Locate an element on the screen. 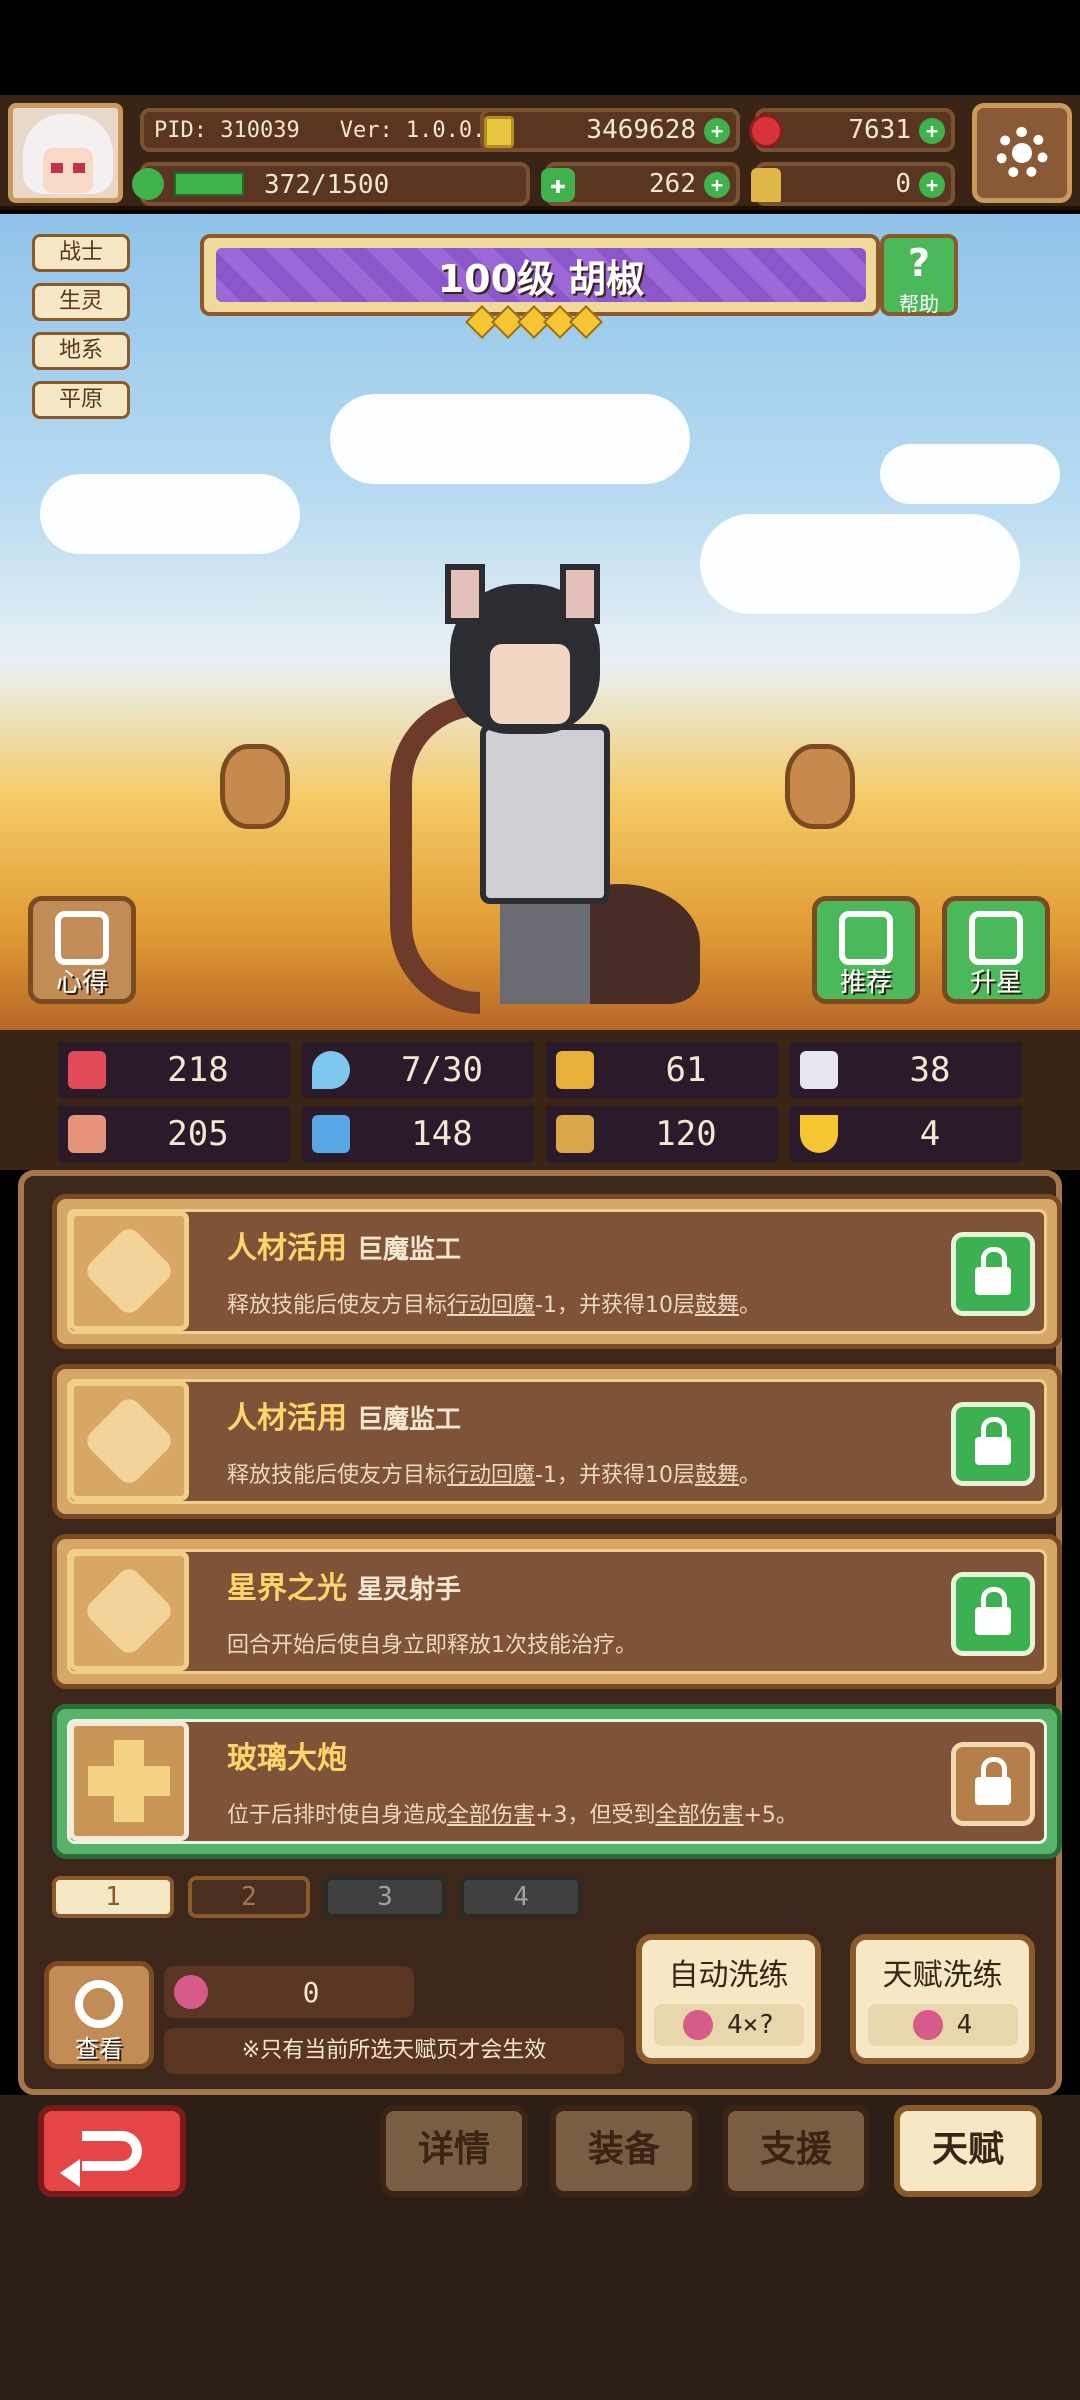 The height and width of the screenshot is (2400, 1080). gear-icon is located at coordinates (1022, 153).